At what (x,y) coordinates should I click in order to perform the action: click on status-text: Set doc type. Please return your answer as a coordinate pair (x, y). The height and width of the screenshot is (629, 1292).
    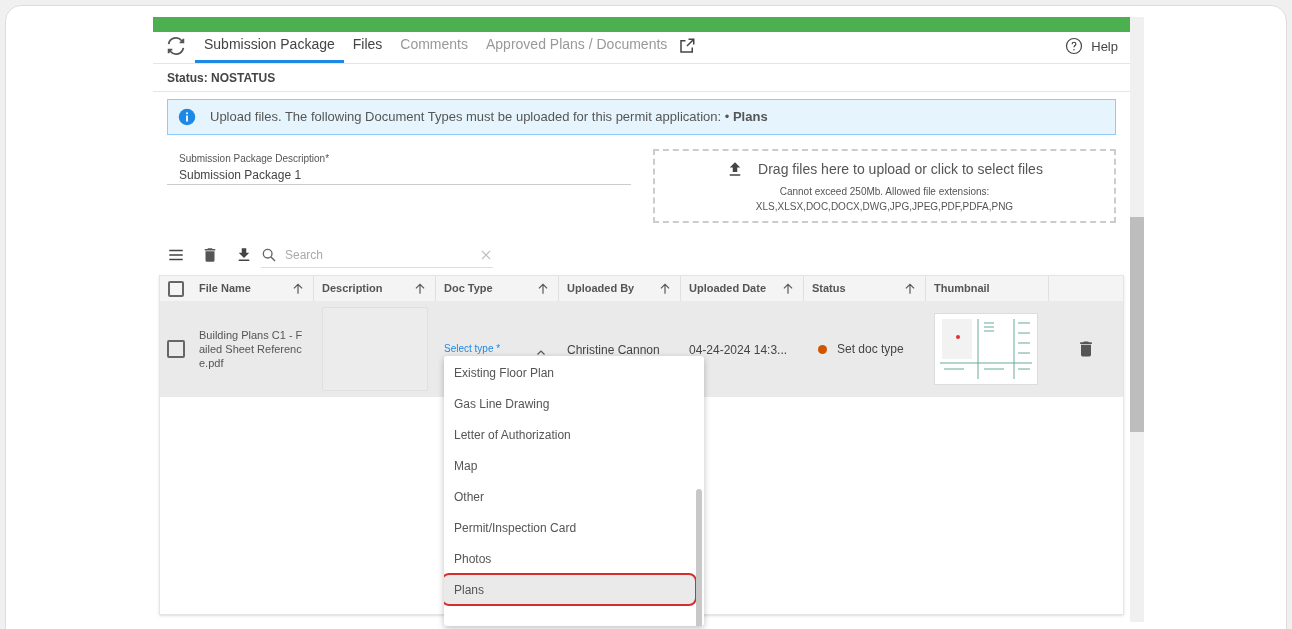
    Looking at the image, I should click on (870, 349).